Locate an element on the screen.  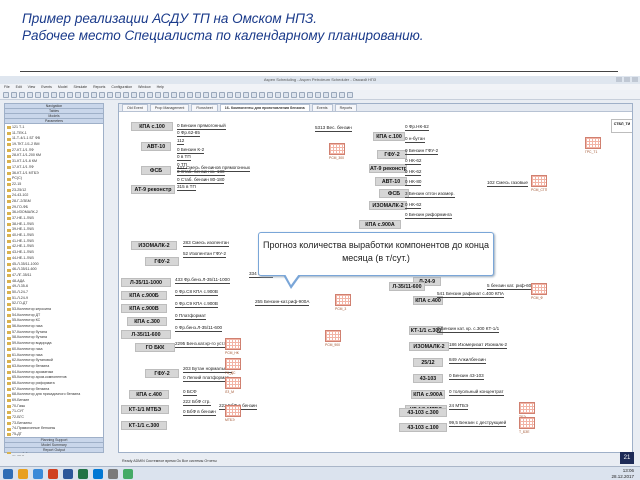
stream-label: 0 Бензин риформинга is located at coordinates (428, 215).